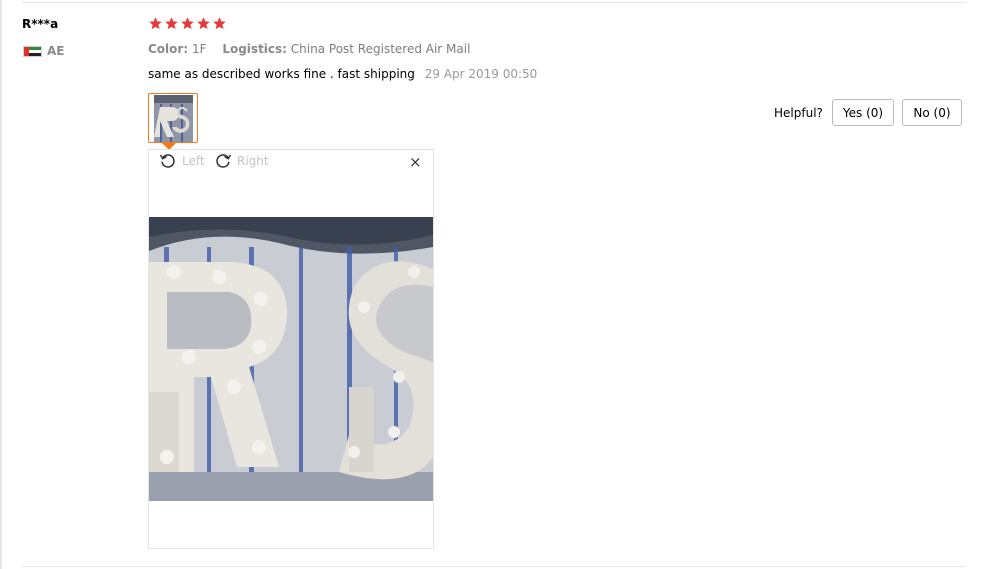 Image resolution: width=983 pixels, height=569 pixels. Describe the element at coordinates (173, 118) in the screenshot. I see `review-photo-thumbnail` at that location.